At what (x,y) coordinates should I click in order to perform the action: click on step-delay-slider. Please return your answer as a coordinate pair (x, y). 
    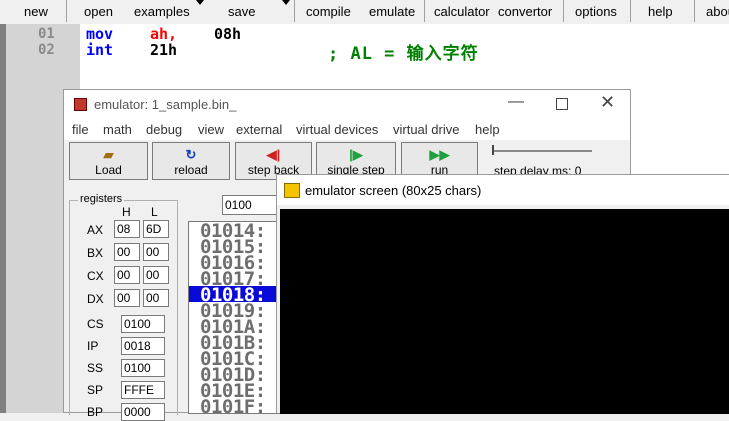
    Looking at the image, I should click on (542, 151).